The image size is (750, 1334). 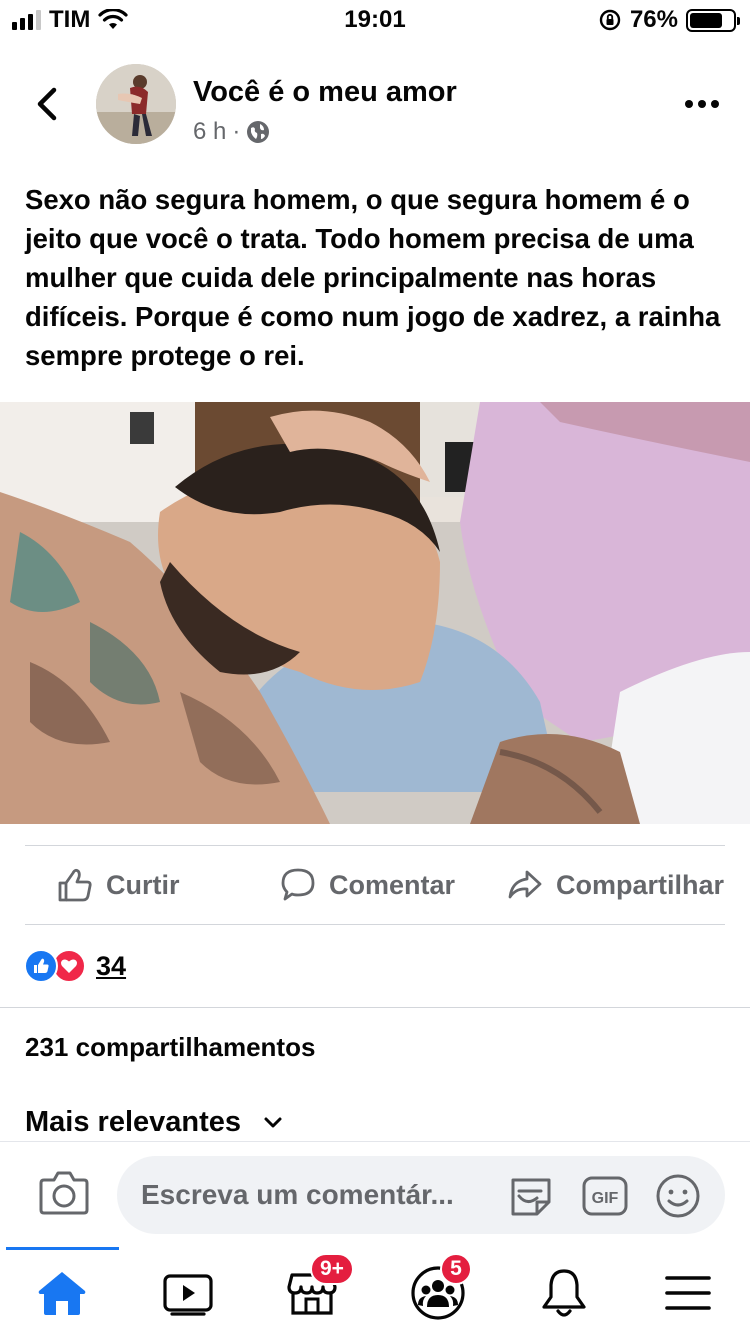 I want to click on comment-button: Comentar, so click(x=367, y=885).